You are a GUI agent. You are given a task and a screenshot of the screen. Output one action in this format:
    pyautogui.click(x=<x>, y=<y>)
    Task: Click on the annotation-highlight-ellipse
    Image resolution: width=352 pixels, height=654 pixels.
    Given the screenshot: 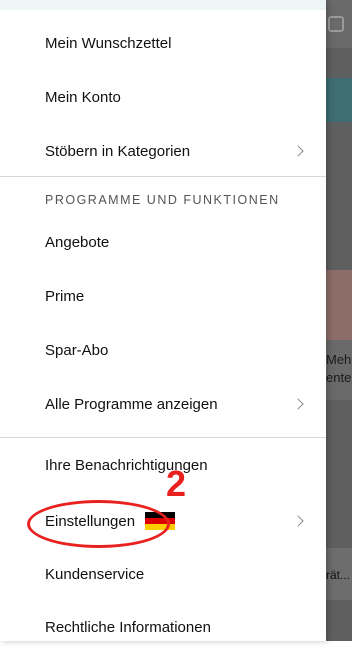 What is the action you would take?
    pyautogui.click(x=98, y=524)
    